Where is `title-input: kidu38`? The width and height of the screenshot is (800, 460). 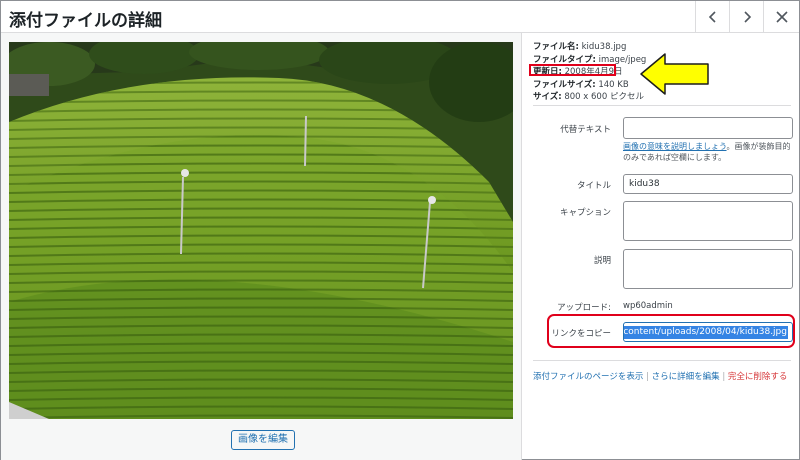
title-input: kidu38 is located at coordinates (708, 184).